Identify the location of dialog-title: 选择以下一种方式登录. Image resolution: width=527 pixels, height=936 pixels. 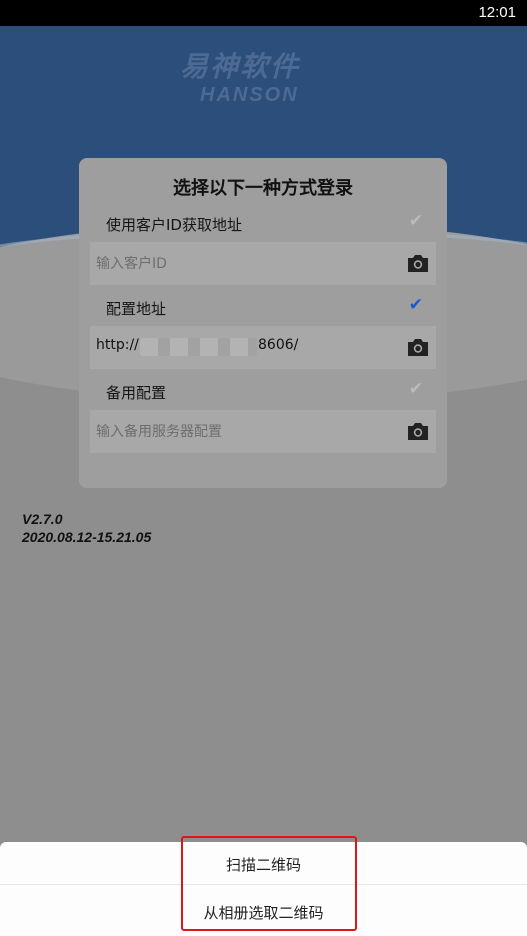
(263, 188).